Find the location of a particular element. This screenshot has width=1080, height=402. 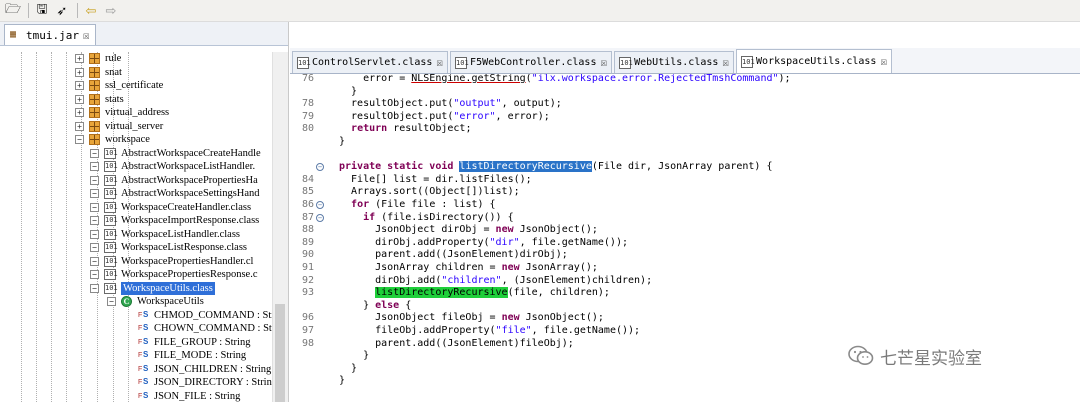

tree-item: + rule is located at coordinates (136, 59).